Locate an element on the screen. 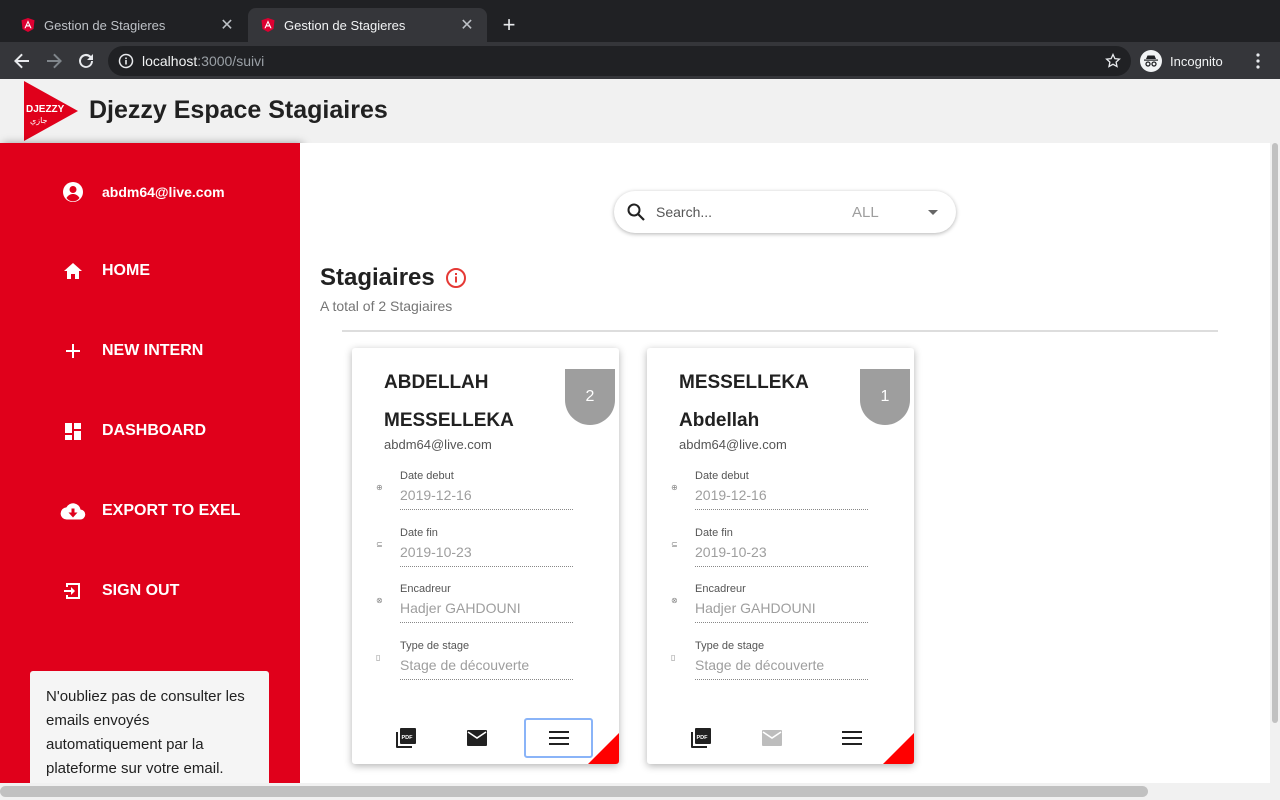  sidebar-item-label: HOME is located at coordinates (126, 270).